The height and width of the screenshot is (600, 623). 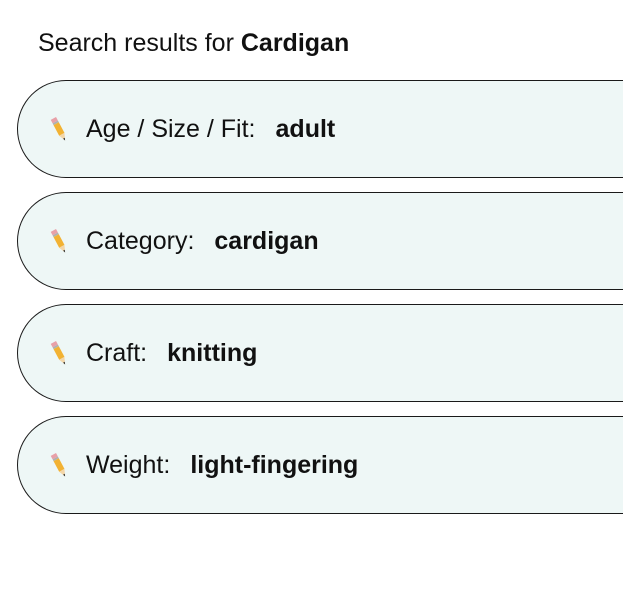 I want to click on filter-value: light-fingering, so click(x=274, y=464).